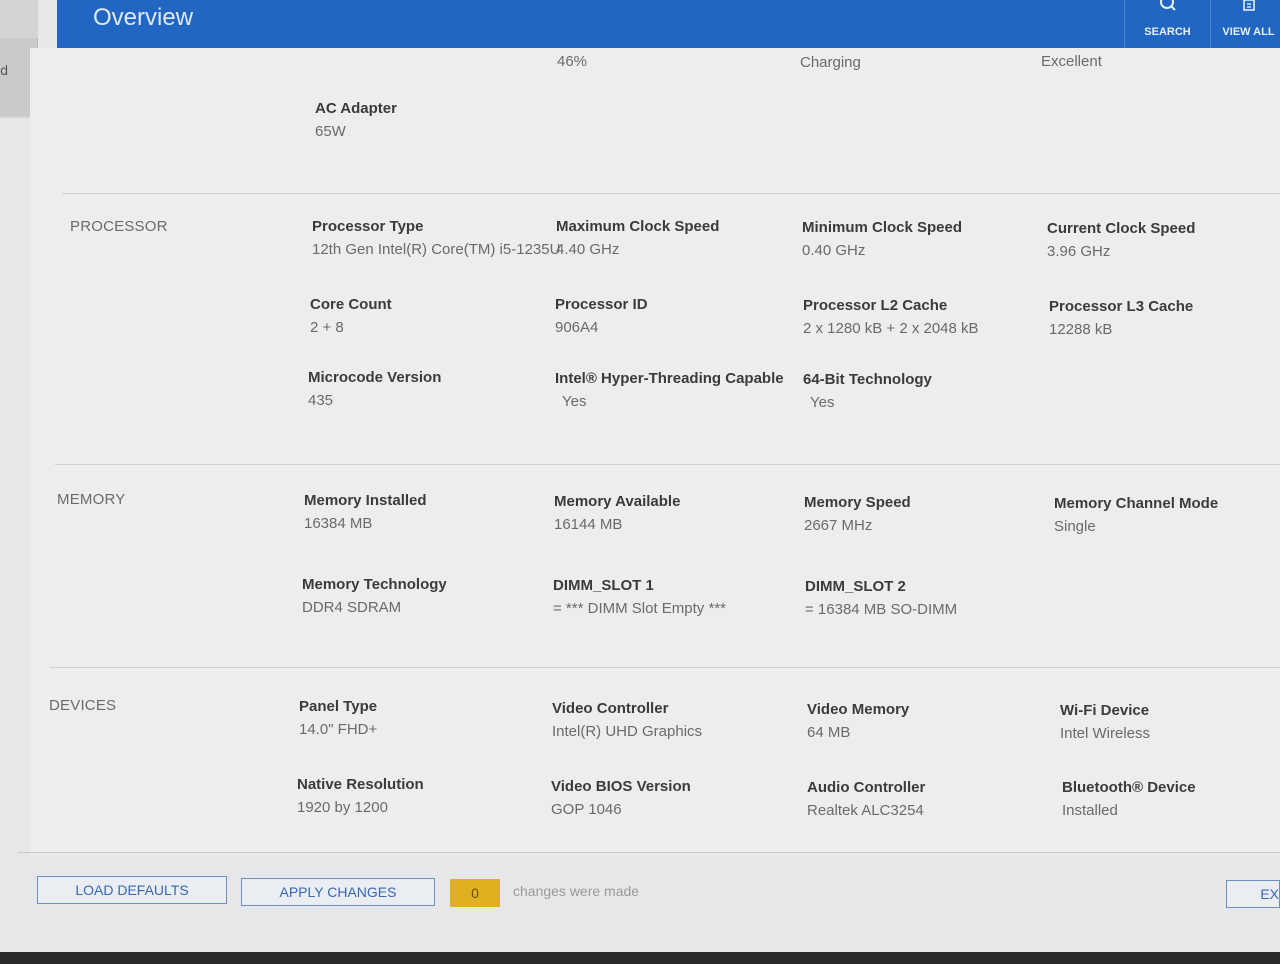 Image resolution: width=1280 pixels, height=964 pixels. Describe the element at coordinates (649, 852) in the screenshot. I see `footer-divider` at that location.